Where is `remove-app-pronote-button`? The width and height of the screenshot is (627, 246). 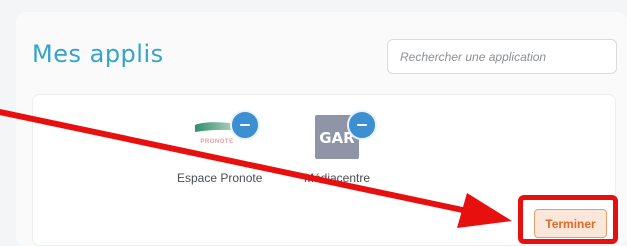
remove-app-pronote-button is located at coordinates (245, 125).